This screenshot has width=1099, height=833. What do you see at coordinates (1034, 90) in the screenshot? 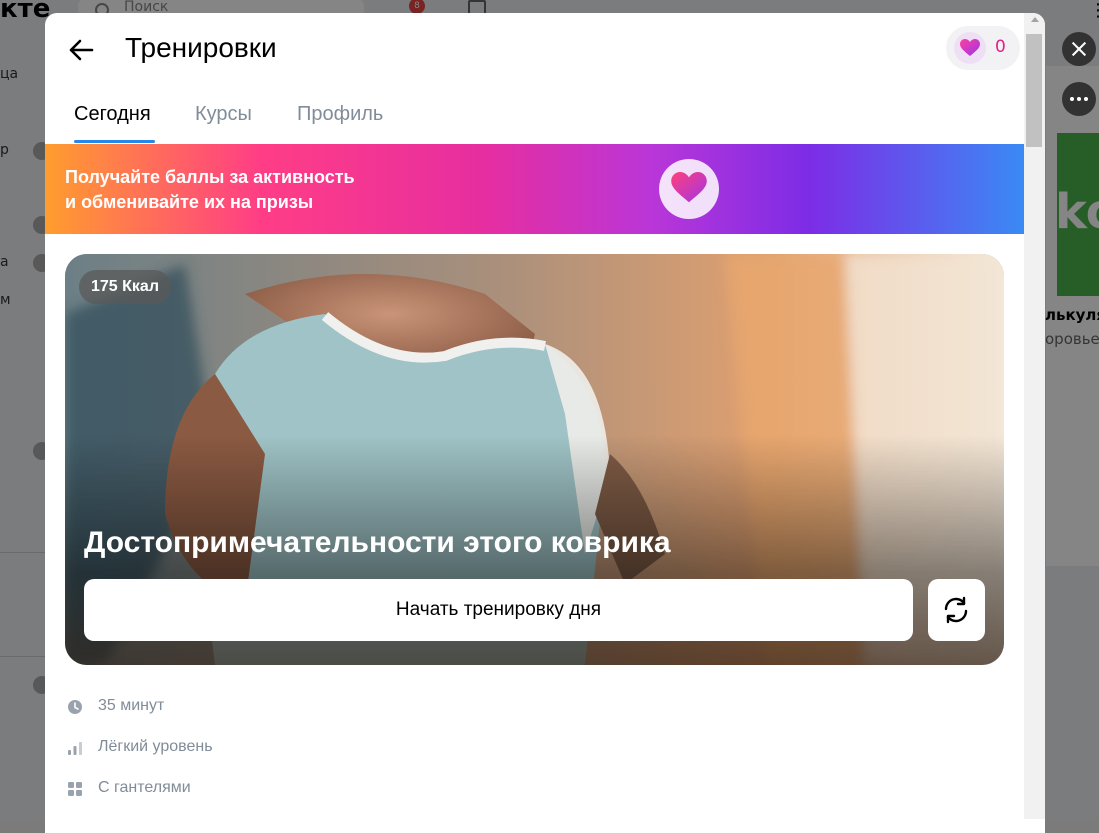
I see `scrollbar-thumb` at bounding box center [1034, 90].